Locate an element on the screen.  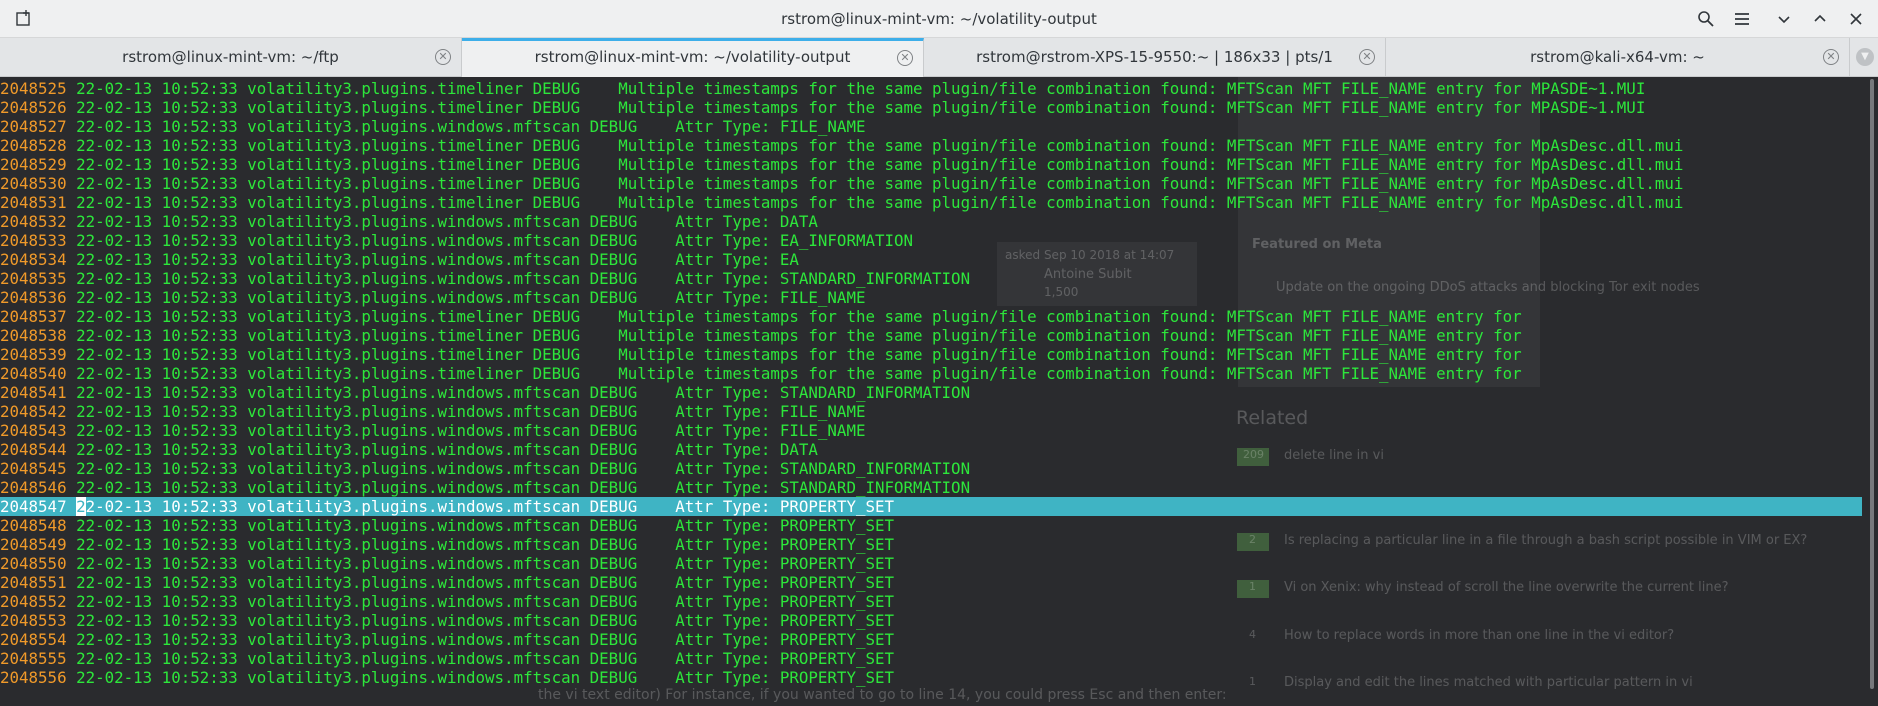
line-number: 2048543 is located at coordinates (33, 430).